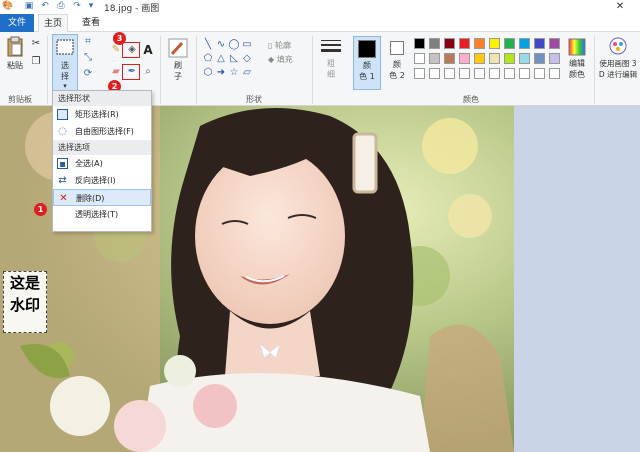  Describe the element at coordinates (102, 131) in the screenshot. I see `menu-item-free-form-selection: ◌ 自由图形选择(F)` at that location.